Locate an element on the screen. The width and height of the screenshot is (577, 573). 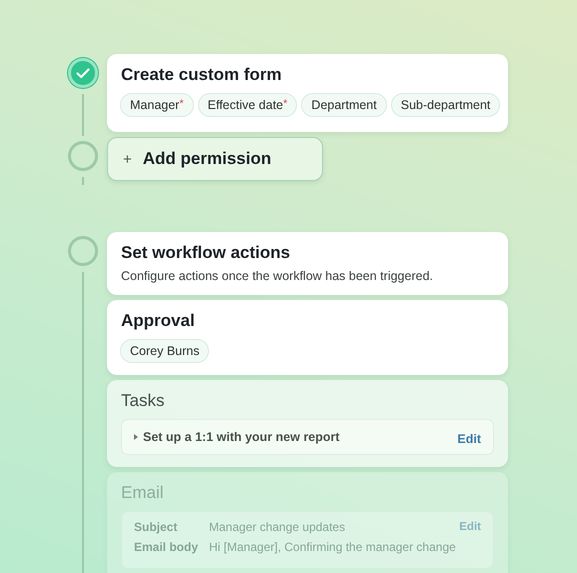
checkmark-icon is located at coordinates (83, 73).